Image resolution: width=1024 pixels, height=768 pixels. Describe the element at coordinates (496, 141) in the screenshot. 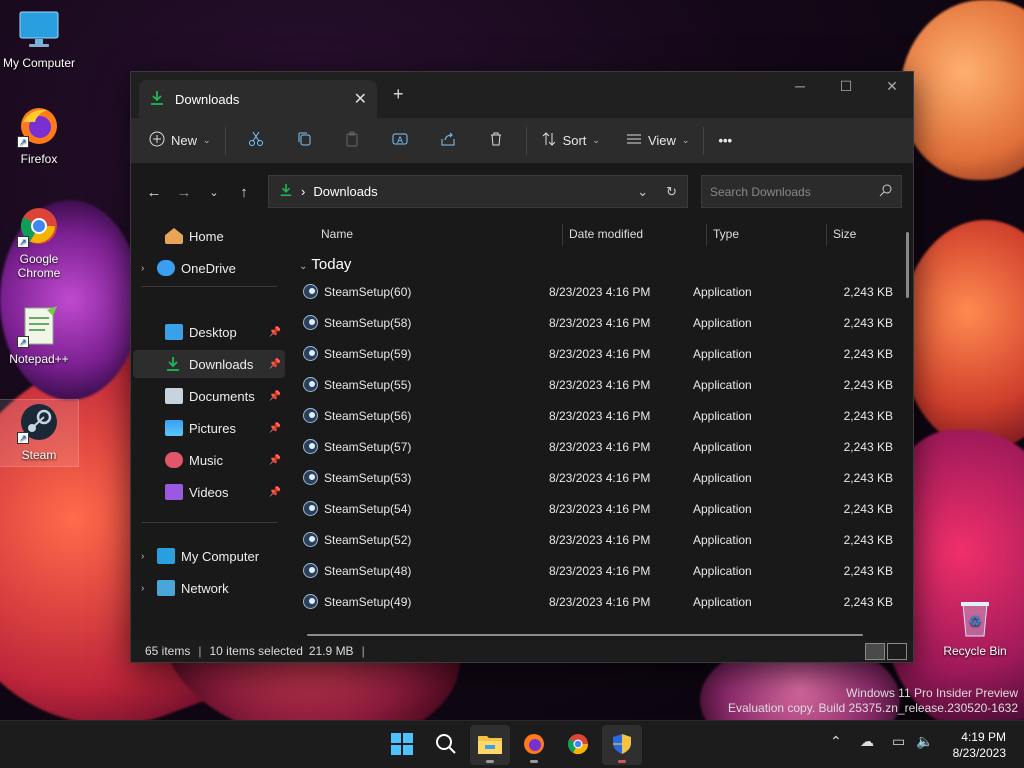

I see `delete-button` at that location.